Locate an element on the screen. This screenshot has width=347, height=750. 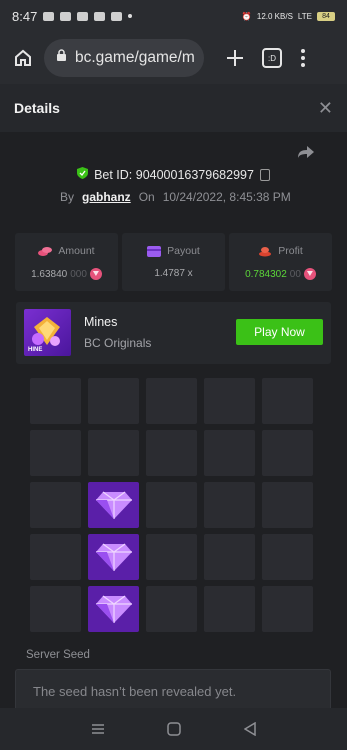
bet-id: Bet ID: 90400016379682997 is located at coordinates (174, 174).